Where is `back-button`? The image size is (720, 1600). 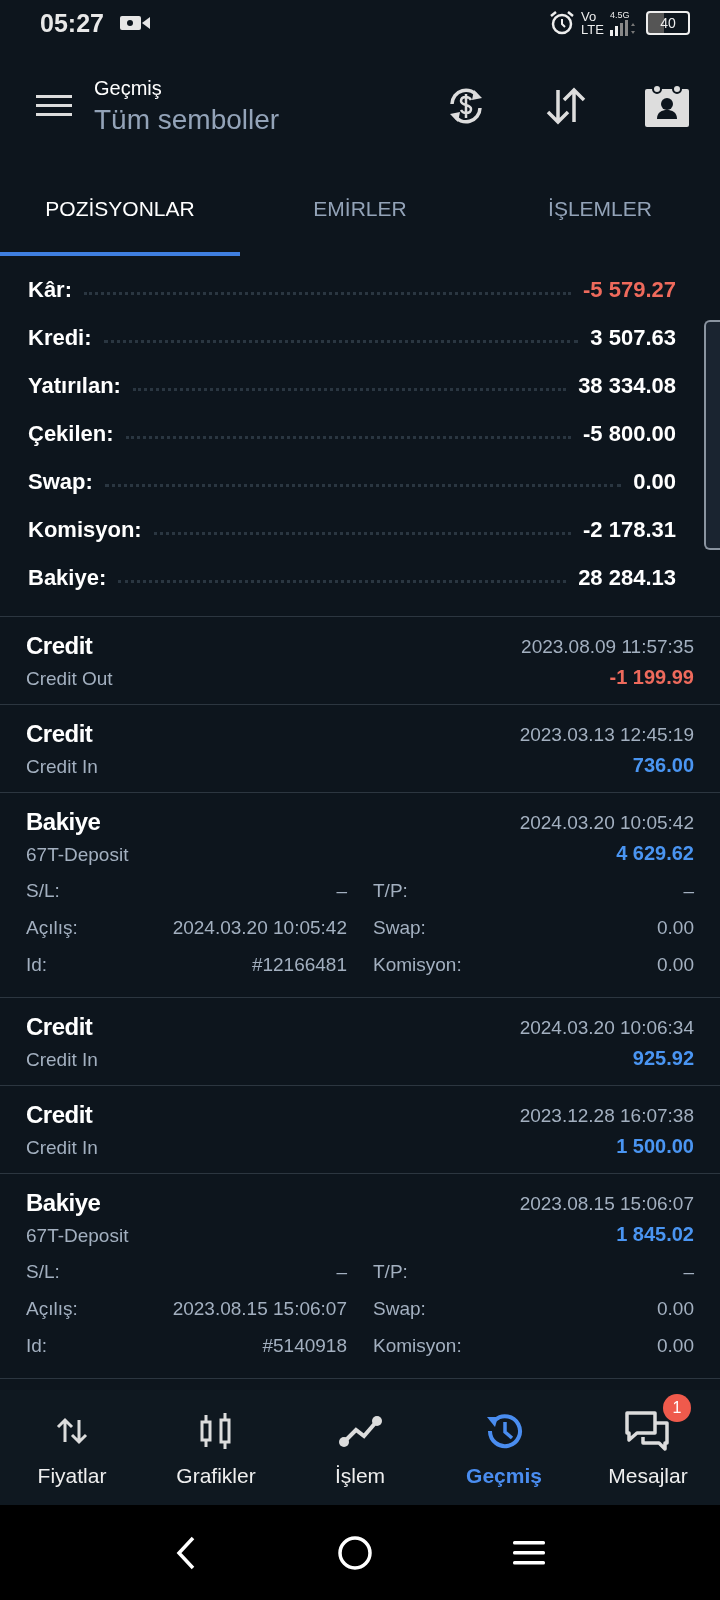
back-button is located at coordinates (186, 1552).